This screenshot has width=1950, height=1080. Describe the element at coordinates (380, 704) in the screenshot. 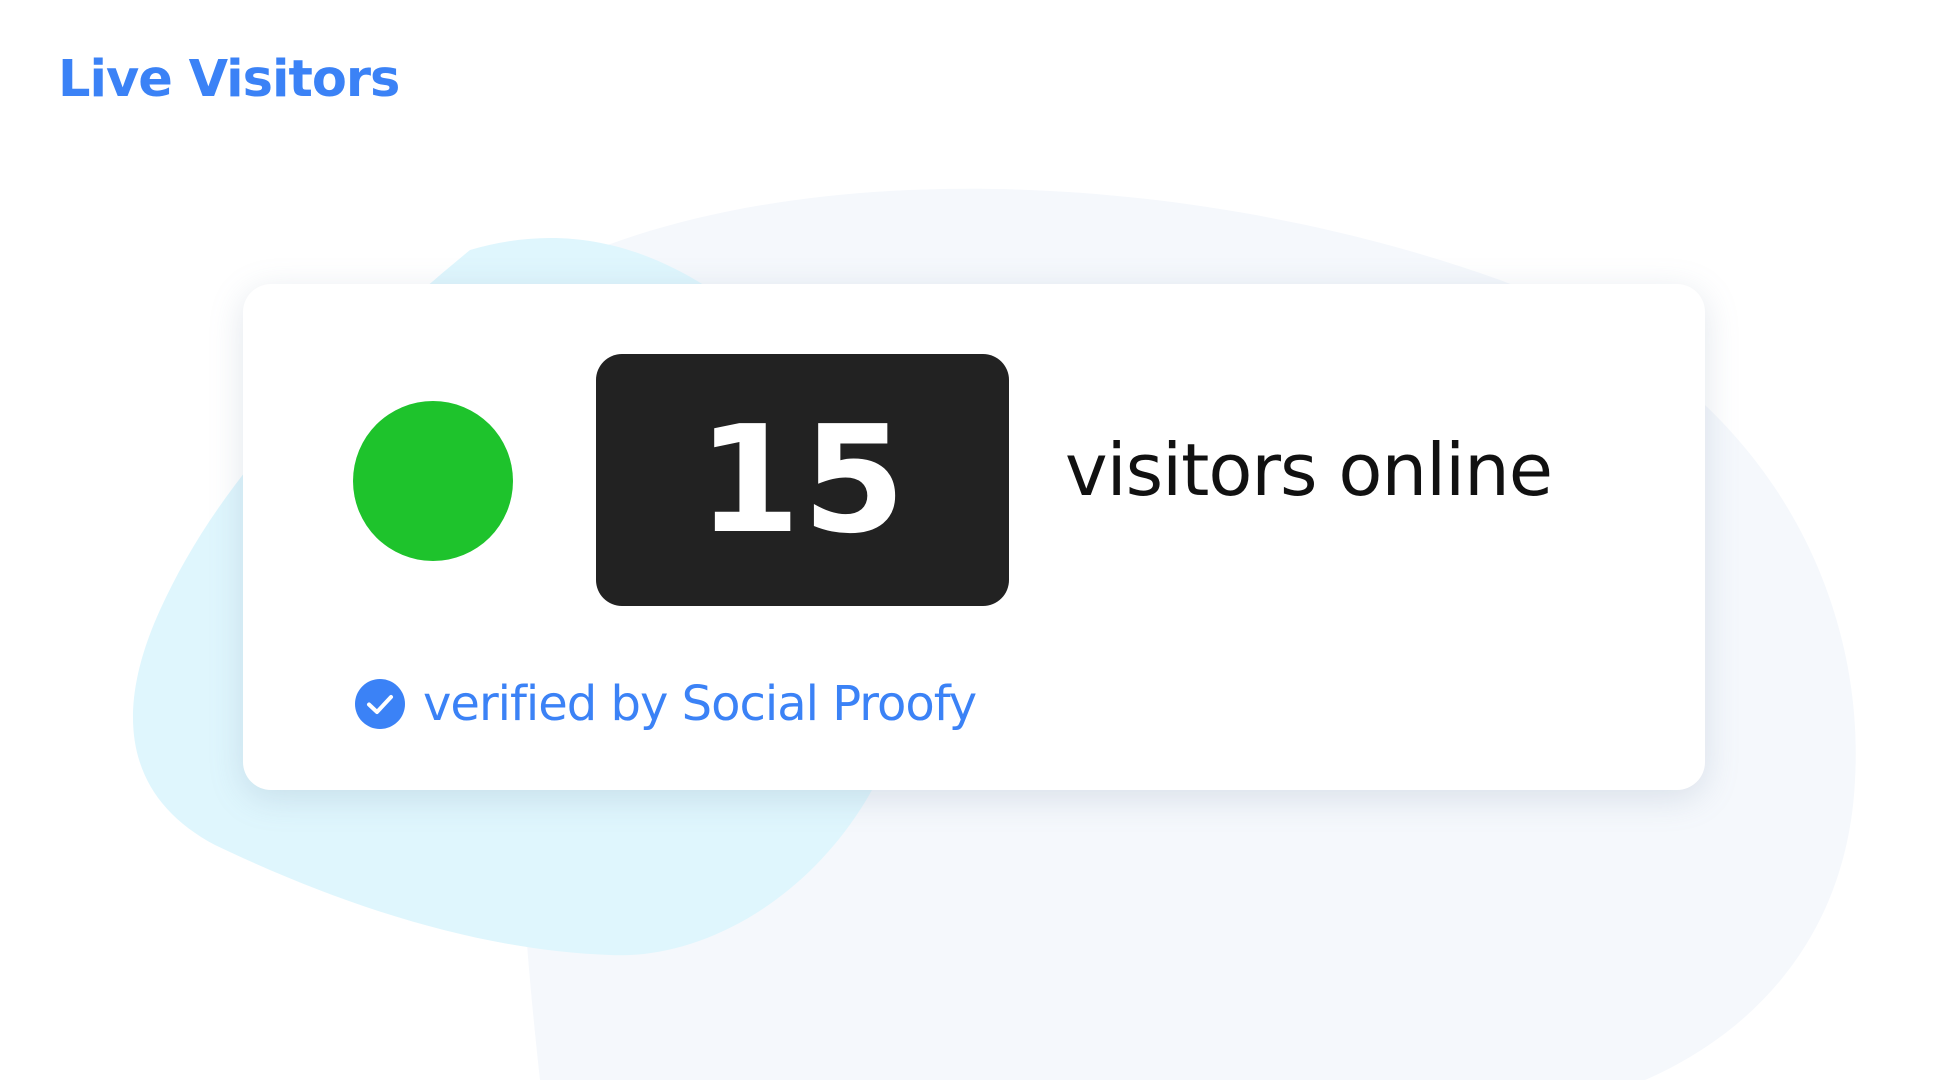

I see `check-circle-icon` at that location.